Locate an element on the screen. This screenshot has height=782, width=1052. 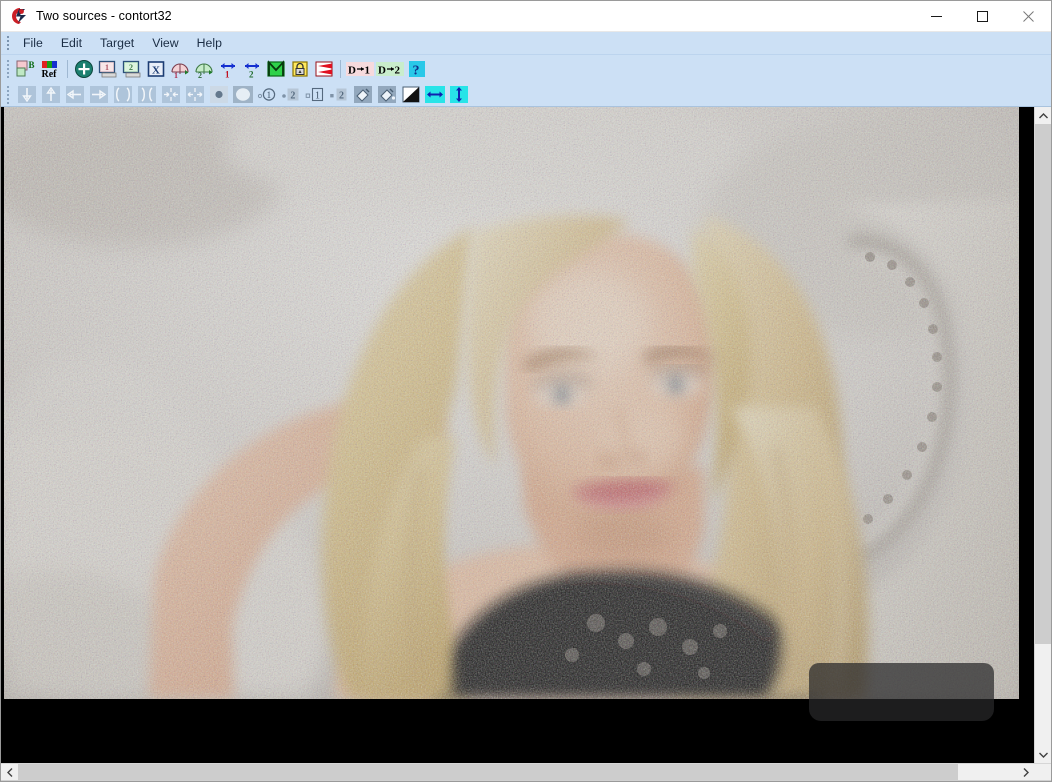
shift-up-icon is located at coordinates (51, 94).